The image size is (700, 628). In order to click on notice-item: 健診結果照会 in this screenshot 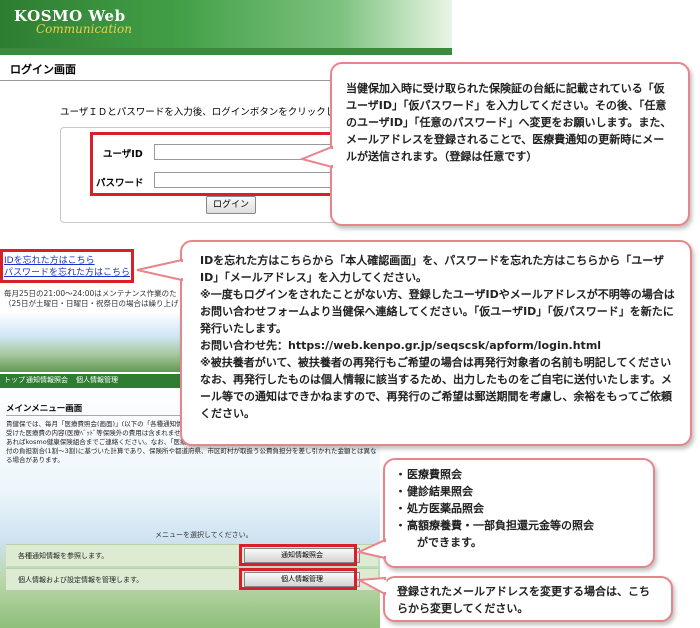, I will do `click(518, 491)`.